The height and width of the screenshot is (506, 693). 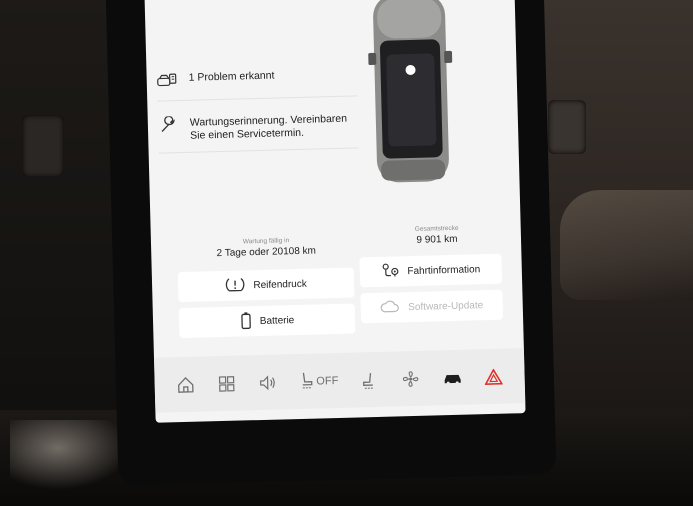 What do you see at coordinates (246, 321) in the screenshot?
I see `battery-icon` at bounding box center [246, 321].